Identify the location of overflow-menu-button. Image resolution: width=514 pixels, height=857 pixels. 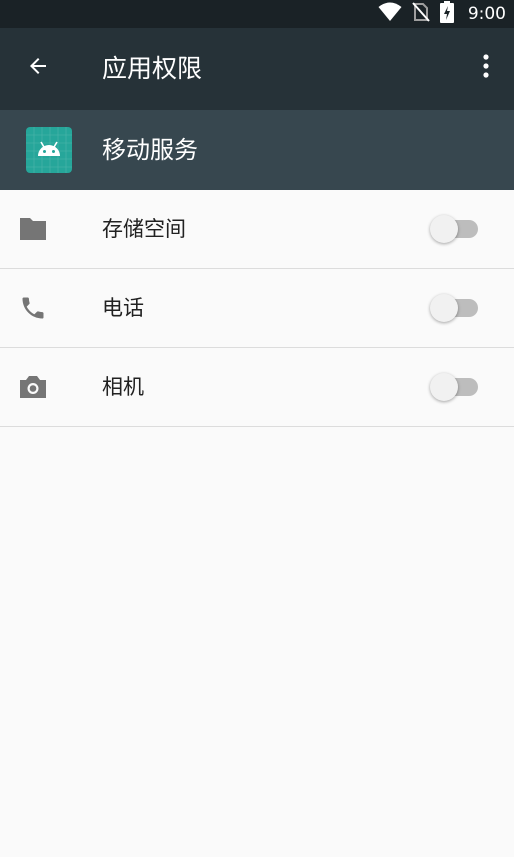
(486, 68).